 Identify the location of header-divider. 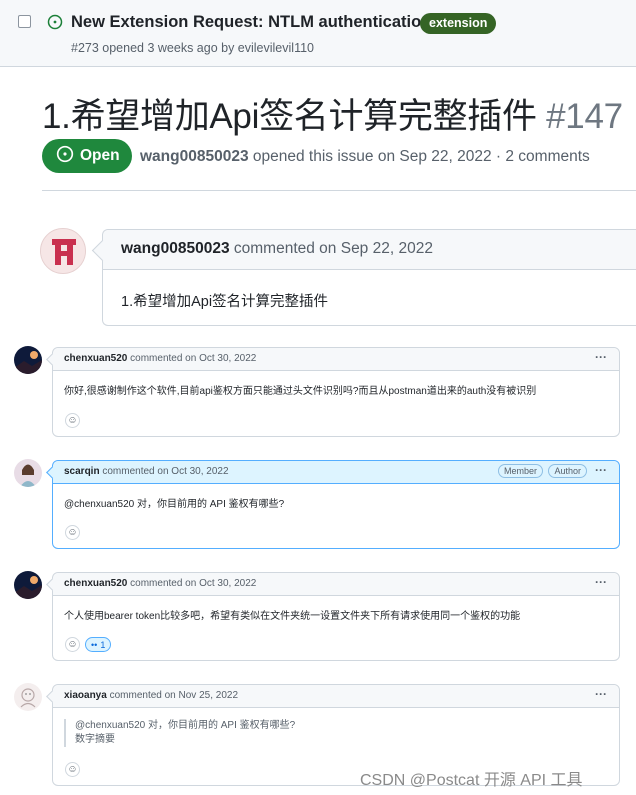
(339, 190).